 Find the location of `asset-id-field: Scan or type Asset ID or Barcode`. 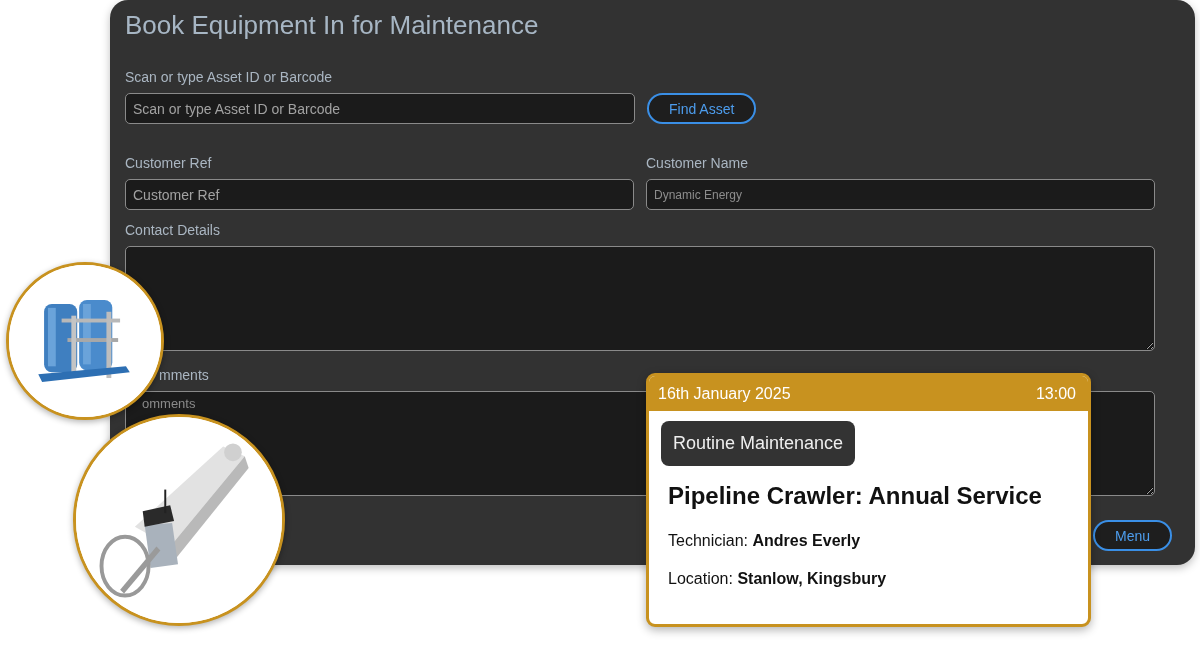

asset-id-field: Scan or type Asset ID or Barcode is located at coordinates (380, 108).